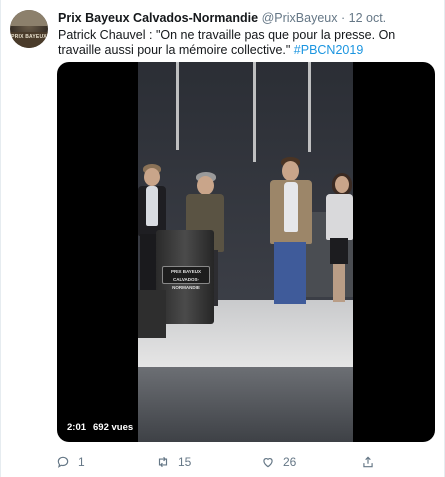 Image resolution: width=445 pixels, height=477 pixels. Describe the element at coordinates (152, 314) in the screenshot. I see `stage-speaker` at that location.